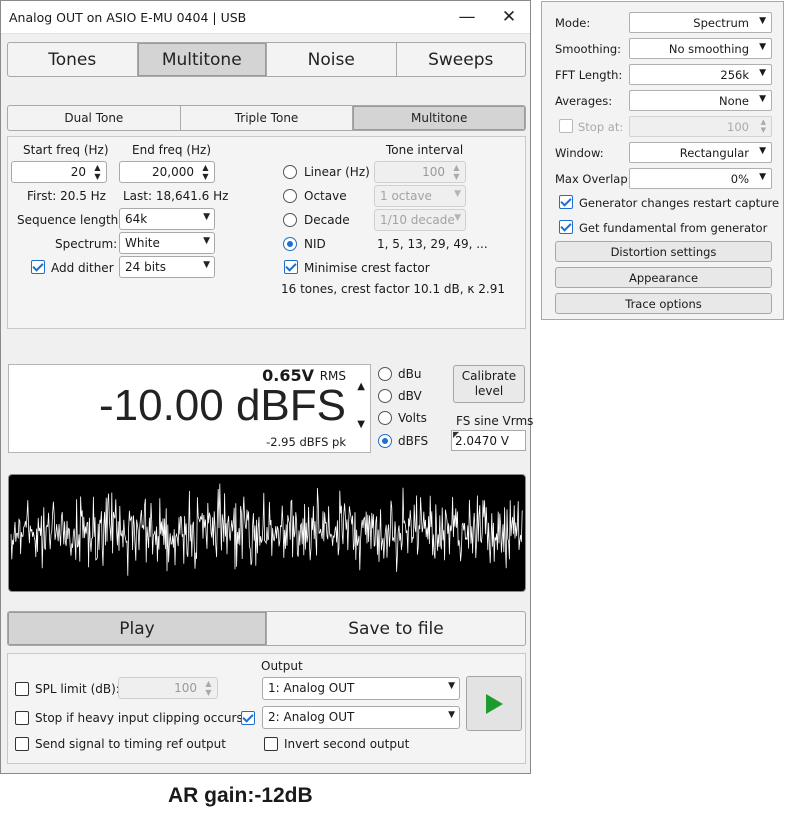 This screenshot has width=785, height=824. Describe the element at coordinates (22, 718) in the screenshot. I see `stop-clipping-checkbox` at that location.